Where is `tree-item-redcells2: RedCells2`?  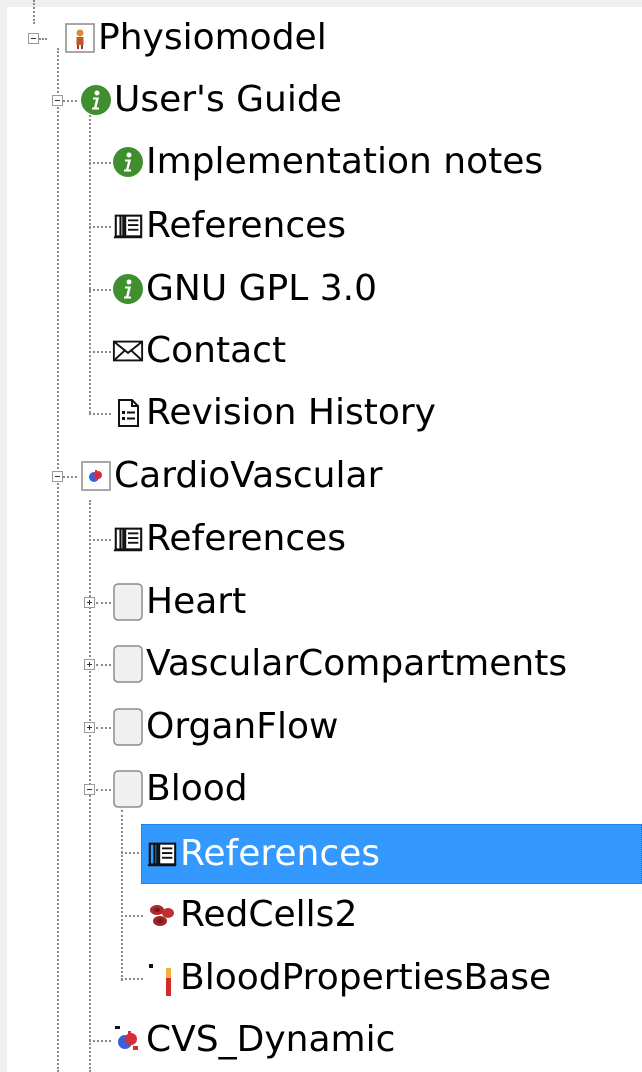
tree-item-redcells2: RedCells2 is located at coordinates (251, 915).